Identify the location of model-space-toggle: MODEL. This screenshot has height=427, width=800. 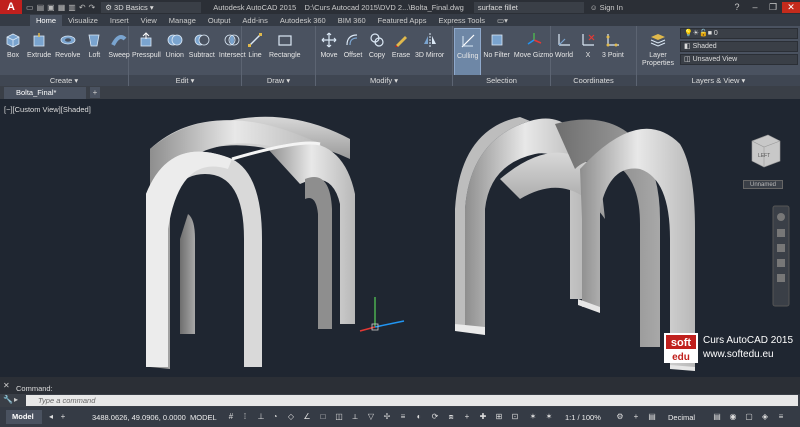
(203, 417).